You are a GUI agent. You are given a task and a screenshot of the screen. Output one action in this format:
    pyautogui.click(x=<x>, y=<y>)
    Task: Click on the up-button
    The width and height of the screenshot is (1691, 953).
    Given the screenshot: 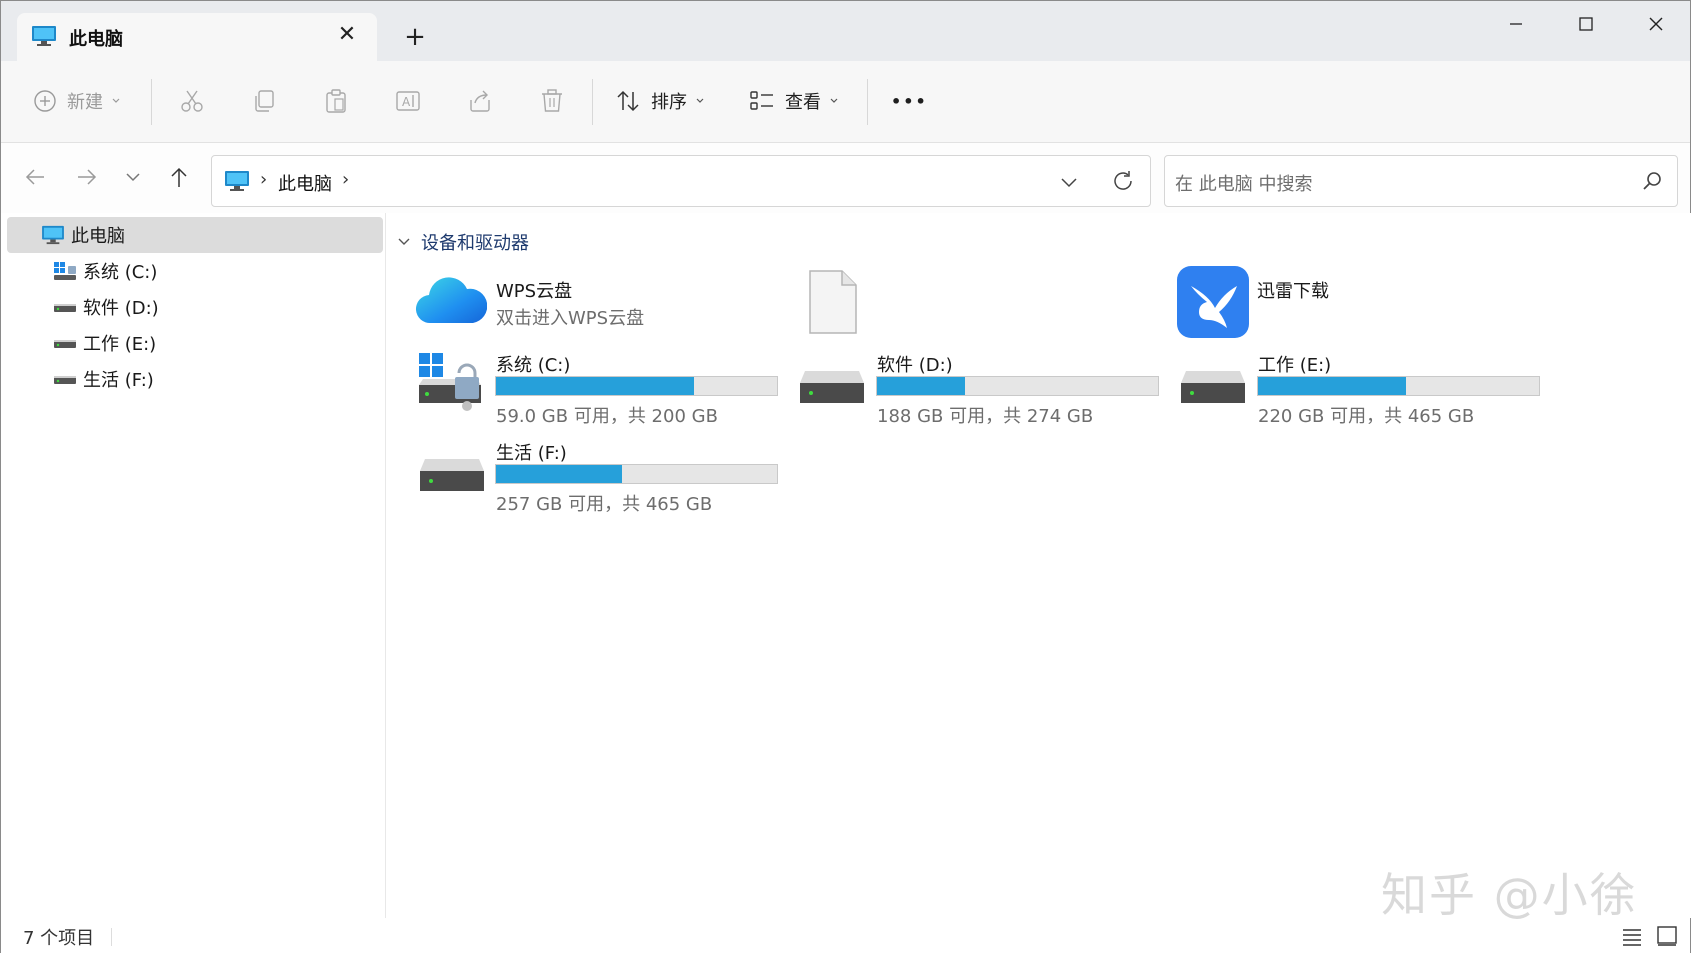 What is the action you would take?
    pyautogui.click(x=179, y=177)
    